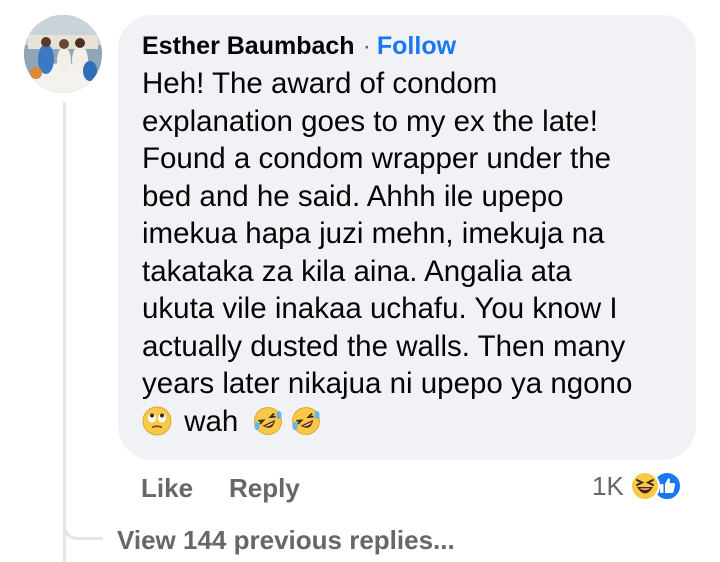 Image resolution: width=720 pixels, height=562 pixels. What do you see at coordinates (211, 421) in the screenshot?
I see `comment-last-text: wah` at bounding box center [211, 421].